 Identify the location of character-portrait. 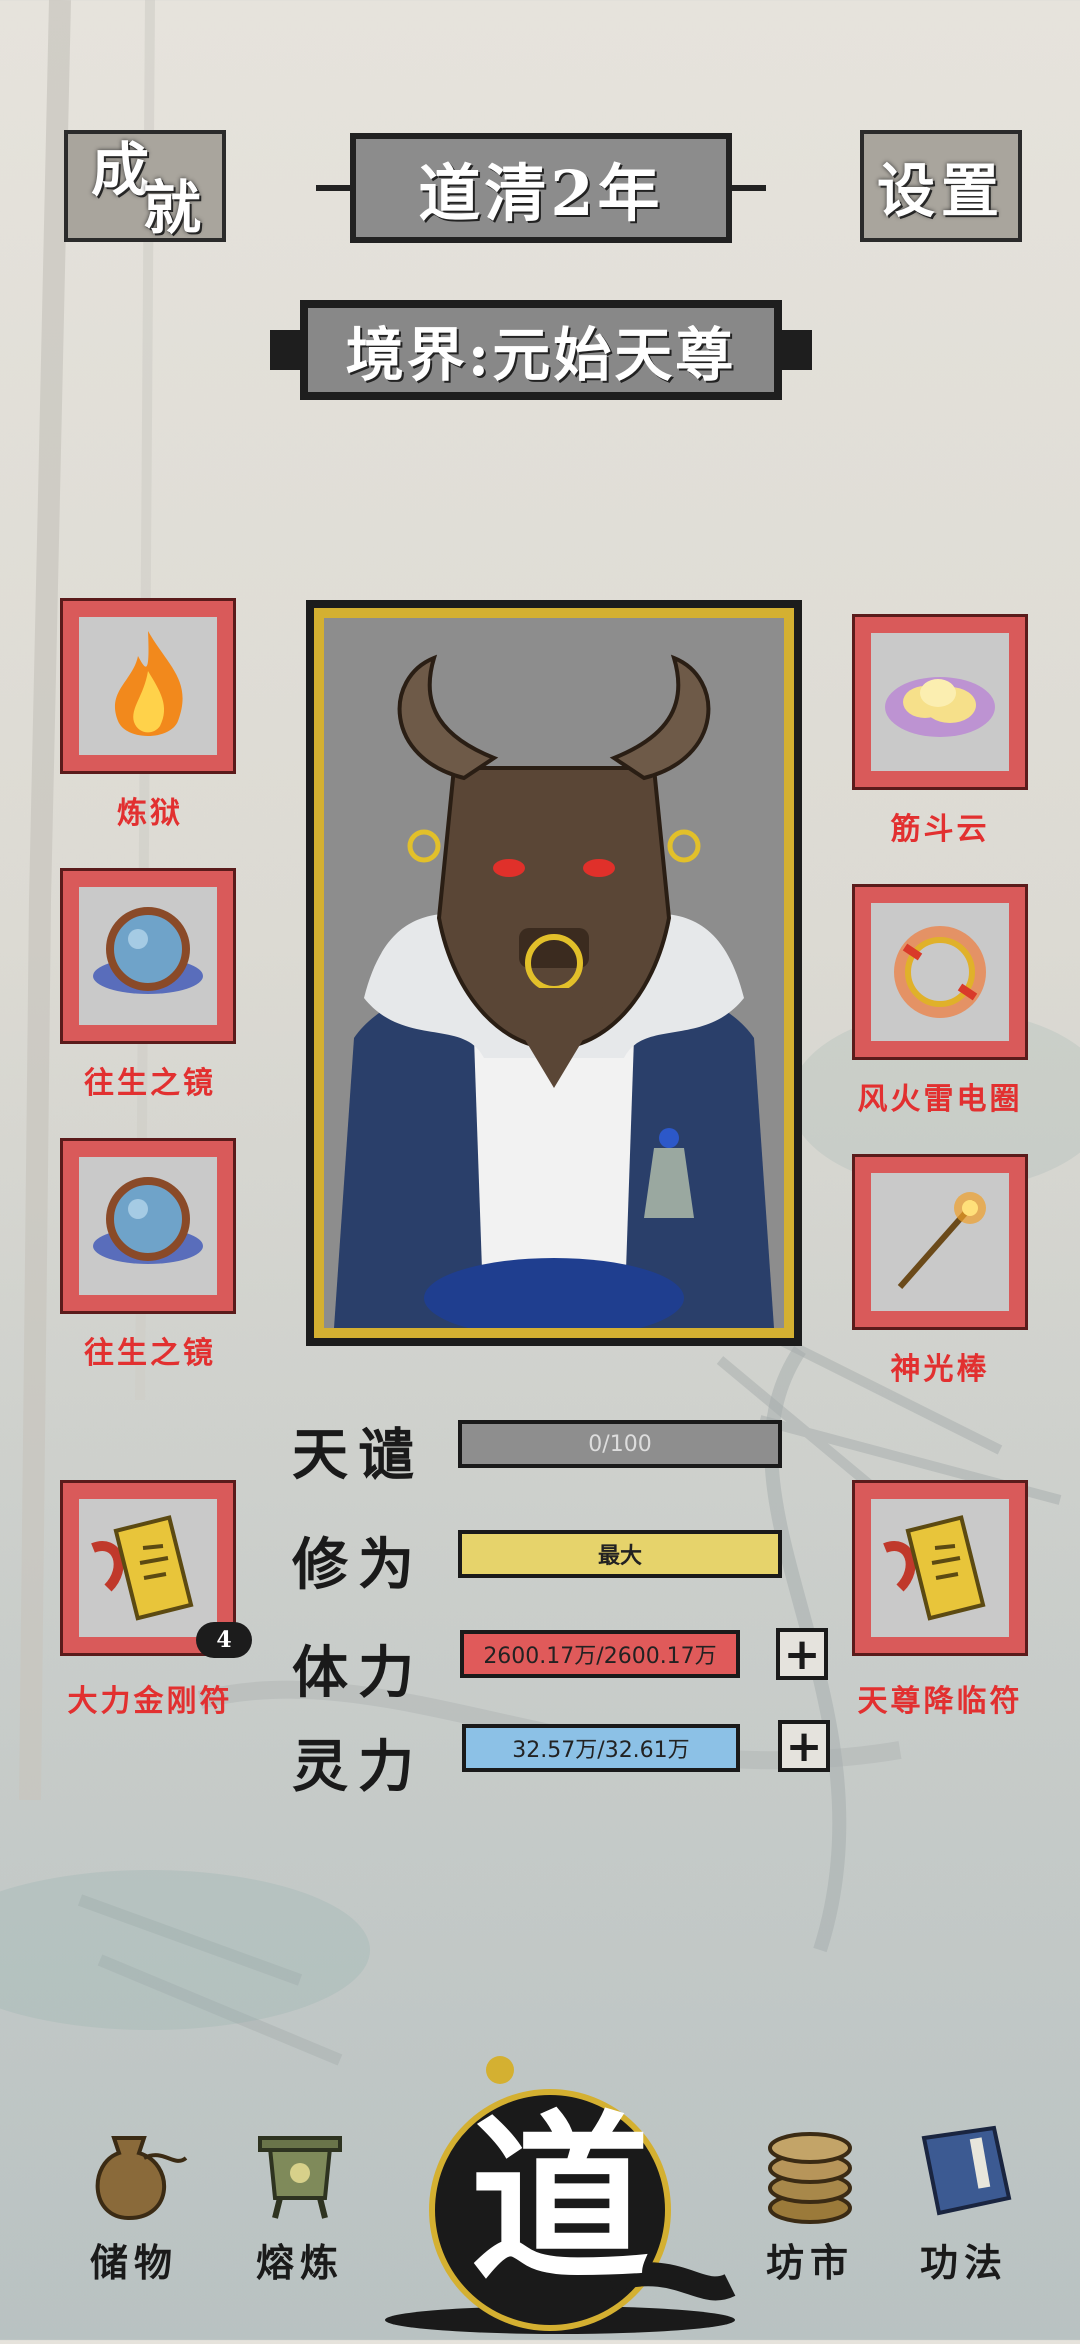
(554, 973).